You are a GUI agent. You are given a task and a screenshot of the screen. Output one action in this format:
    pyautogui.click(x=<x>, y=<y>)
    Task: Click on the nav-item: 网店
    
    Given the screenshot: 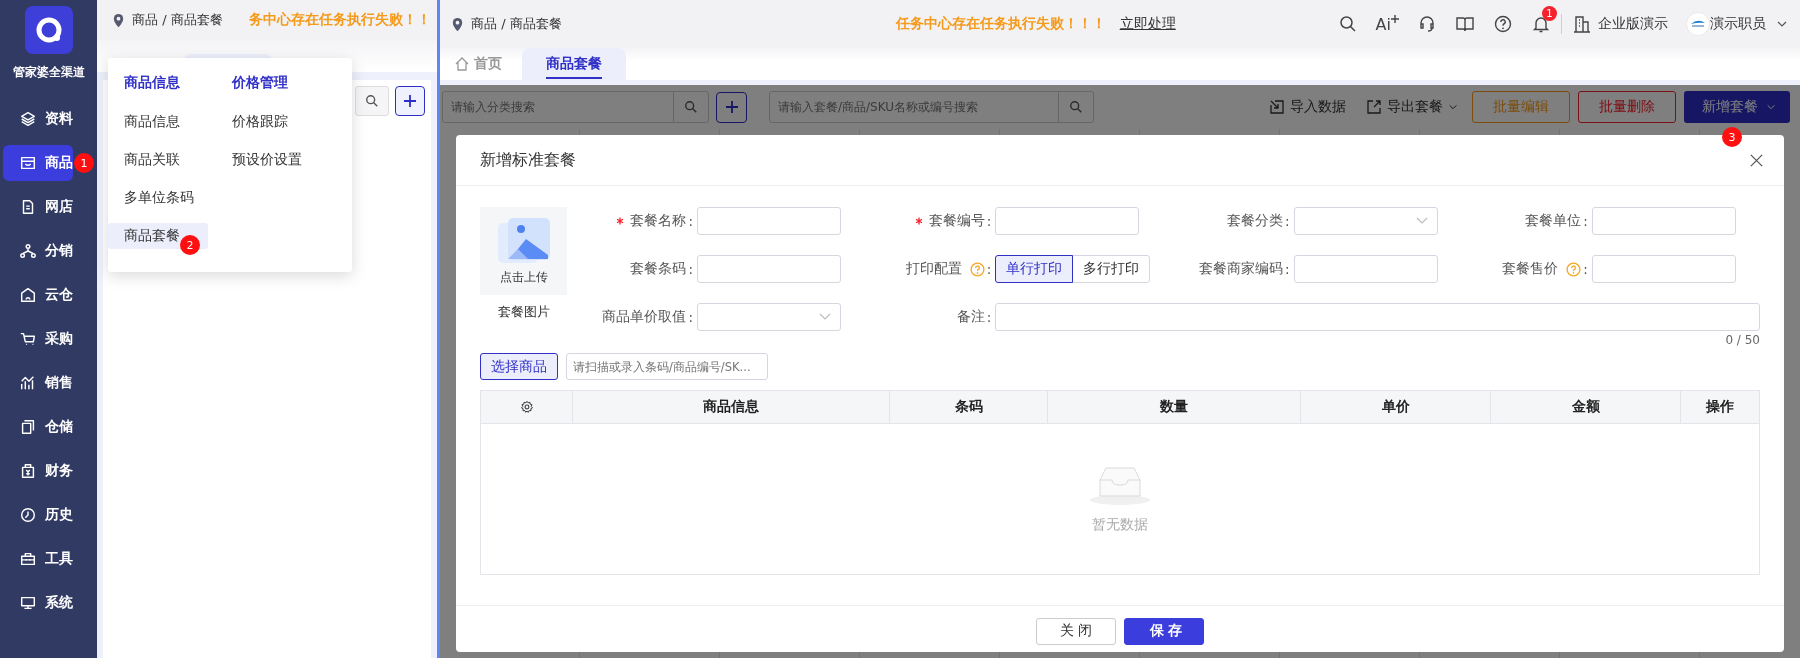 What is the action you would take?
    pyautogui.click(x=38, y=207)
    